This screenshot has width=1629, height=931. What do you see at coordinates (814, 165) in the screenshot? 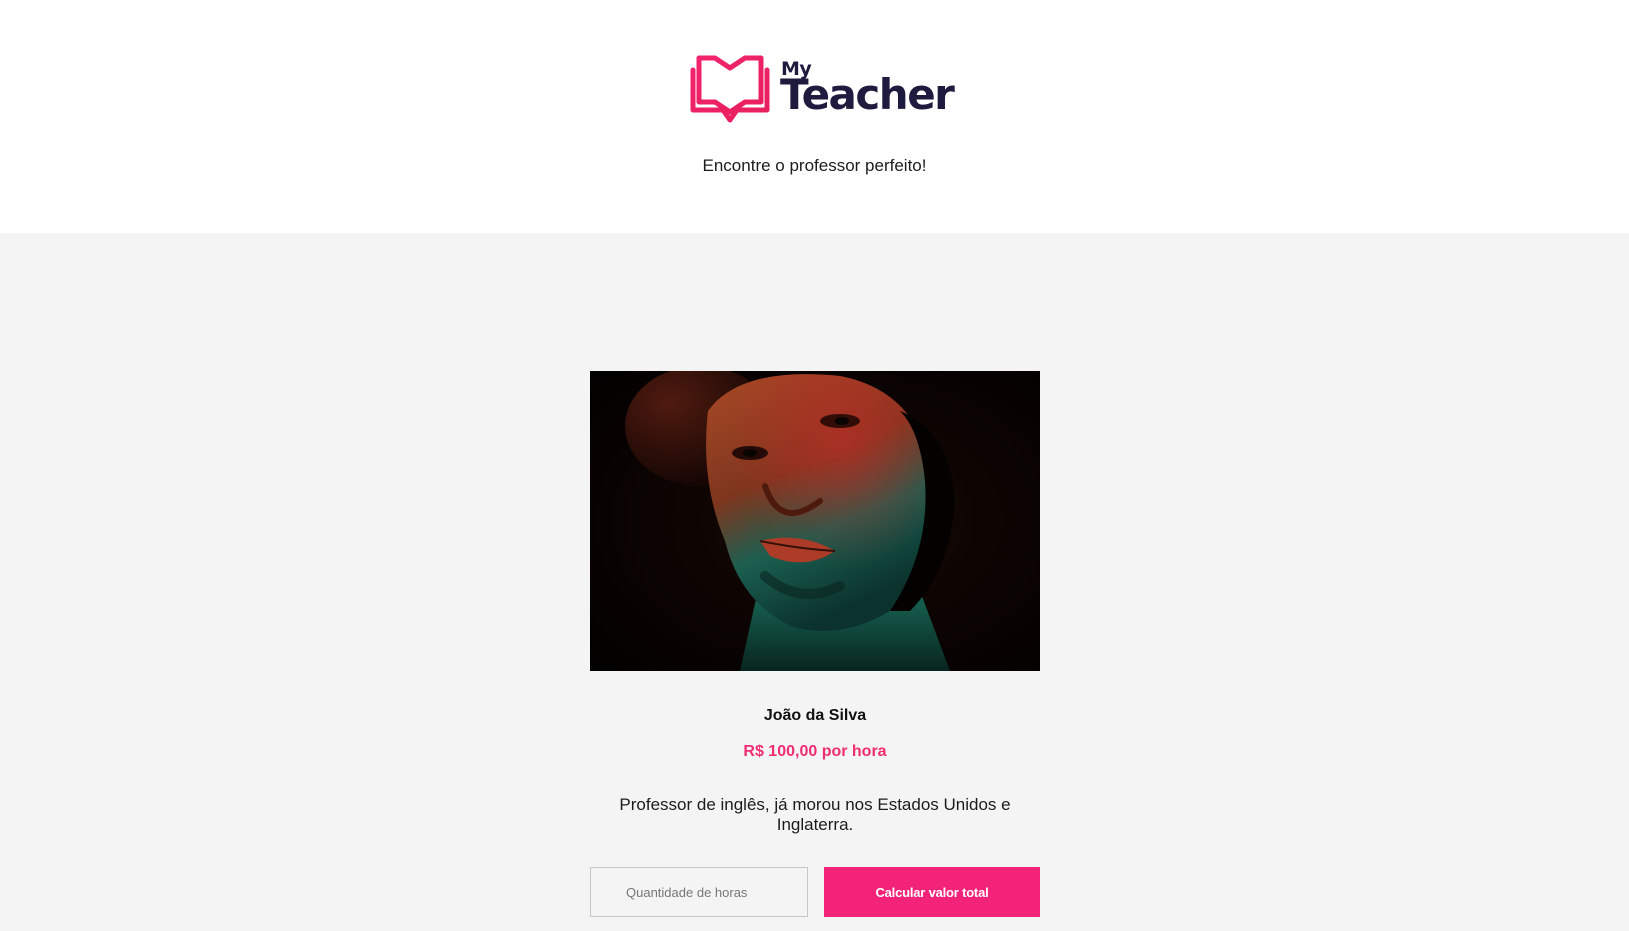
I see `tagline: Encontre o professor perfeito!` at bounding box center [814, 165].